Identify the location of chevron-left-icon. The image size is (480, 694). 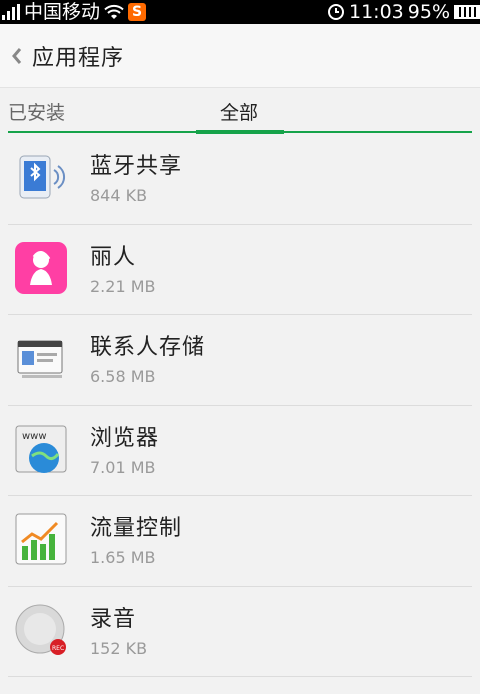
(17, 55).